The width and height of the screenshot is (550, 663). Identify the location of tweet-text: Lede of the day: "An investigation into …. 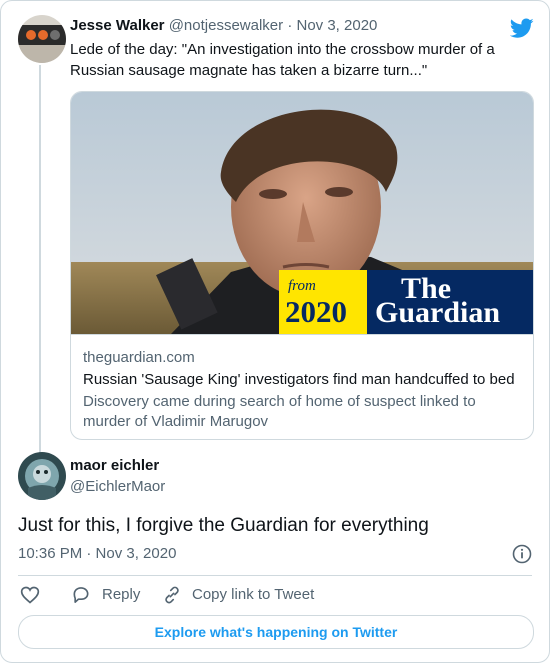
(282, 60).